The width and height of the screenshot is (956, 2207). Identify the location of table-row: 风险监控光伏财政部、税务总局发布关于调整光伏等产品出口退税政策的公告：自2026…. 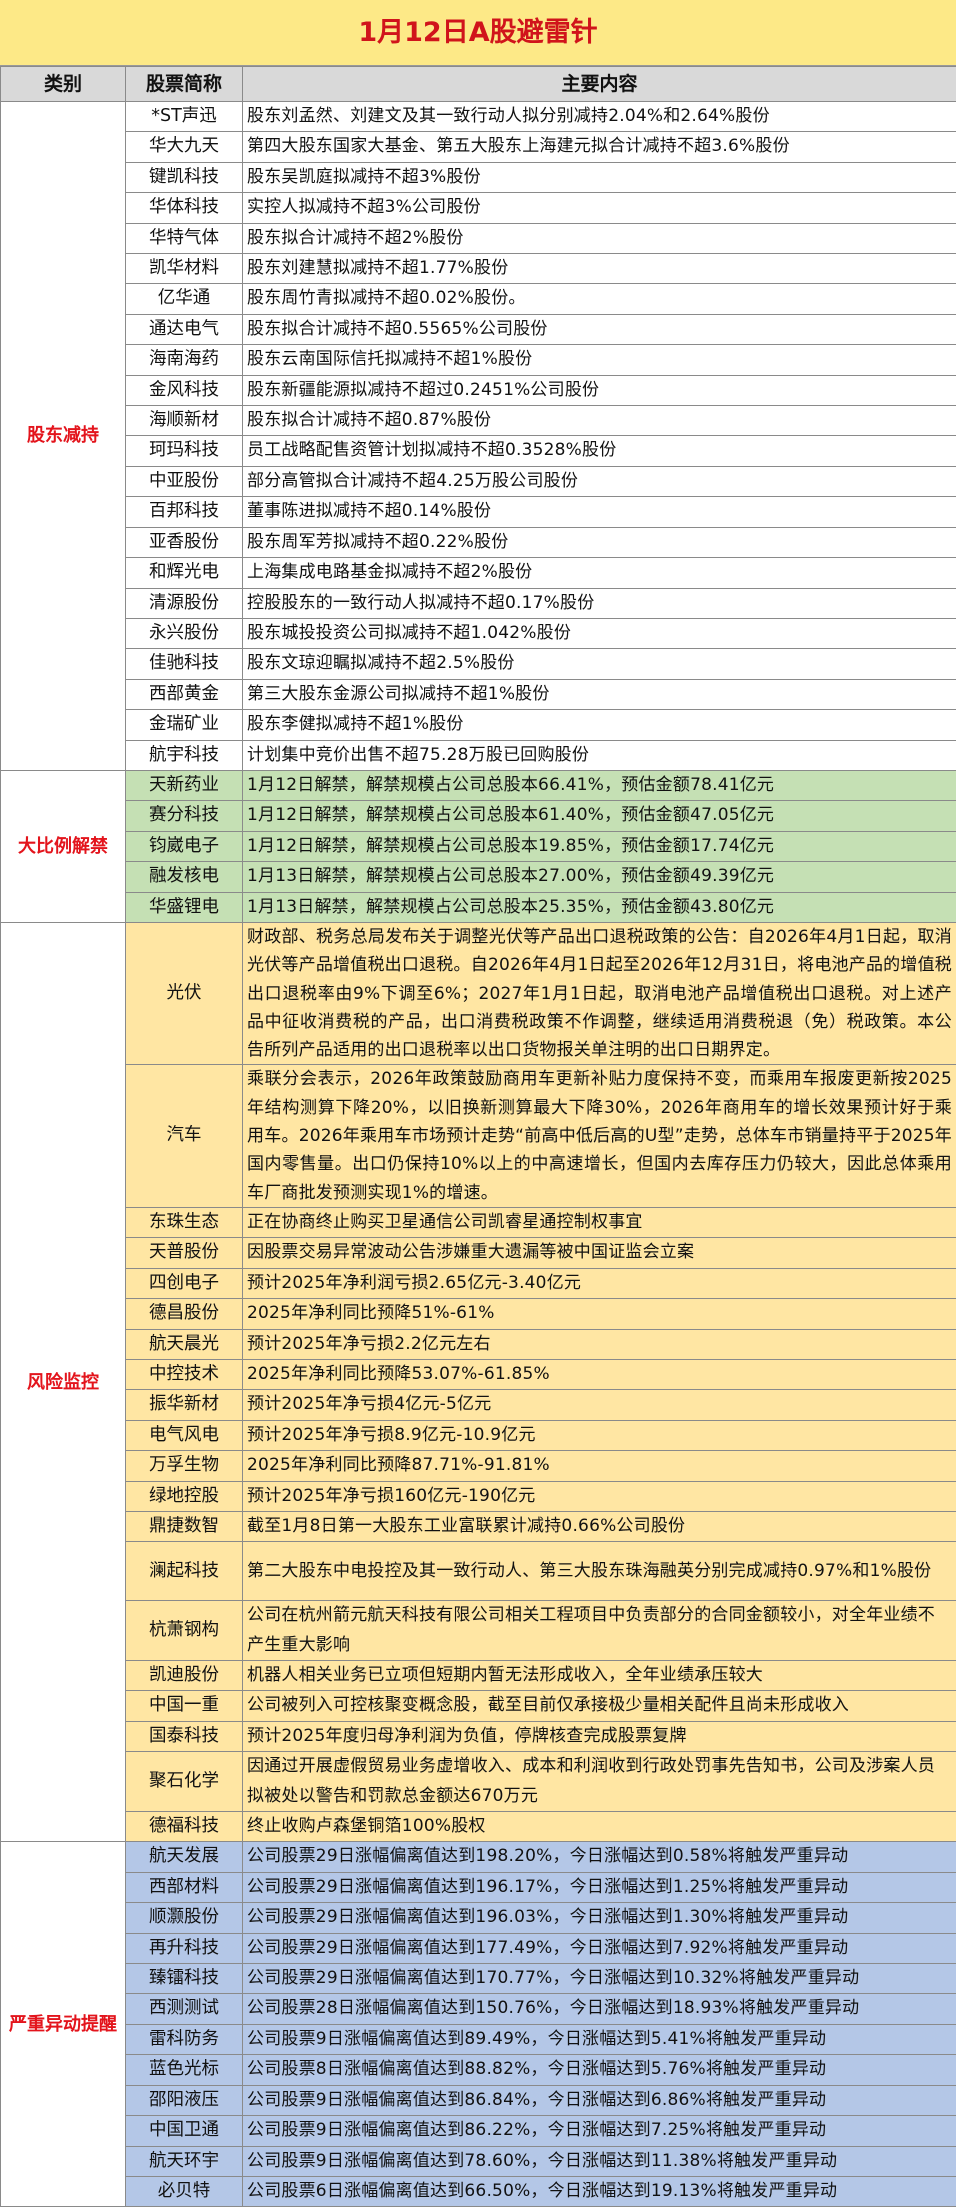
(478, 993).